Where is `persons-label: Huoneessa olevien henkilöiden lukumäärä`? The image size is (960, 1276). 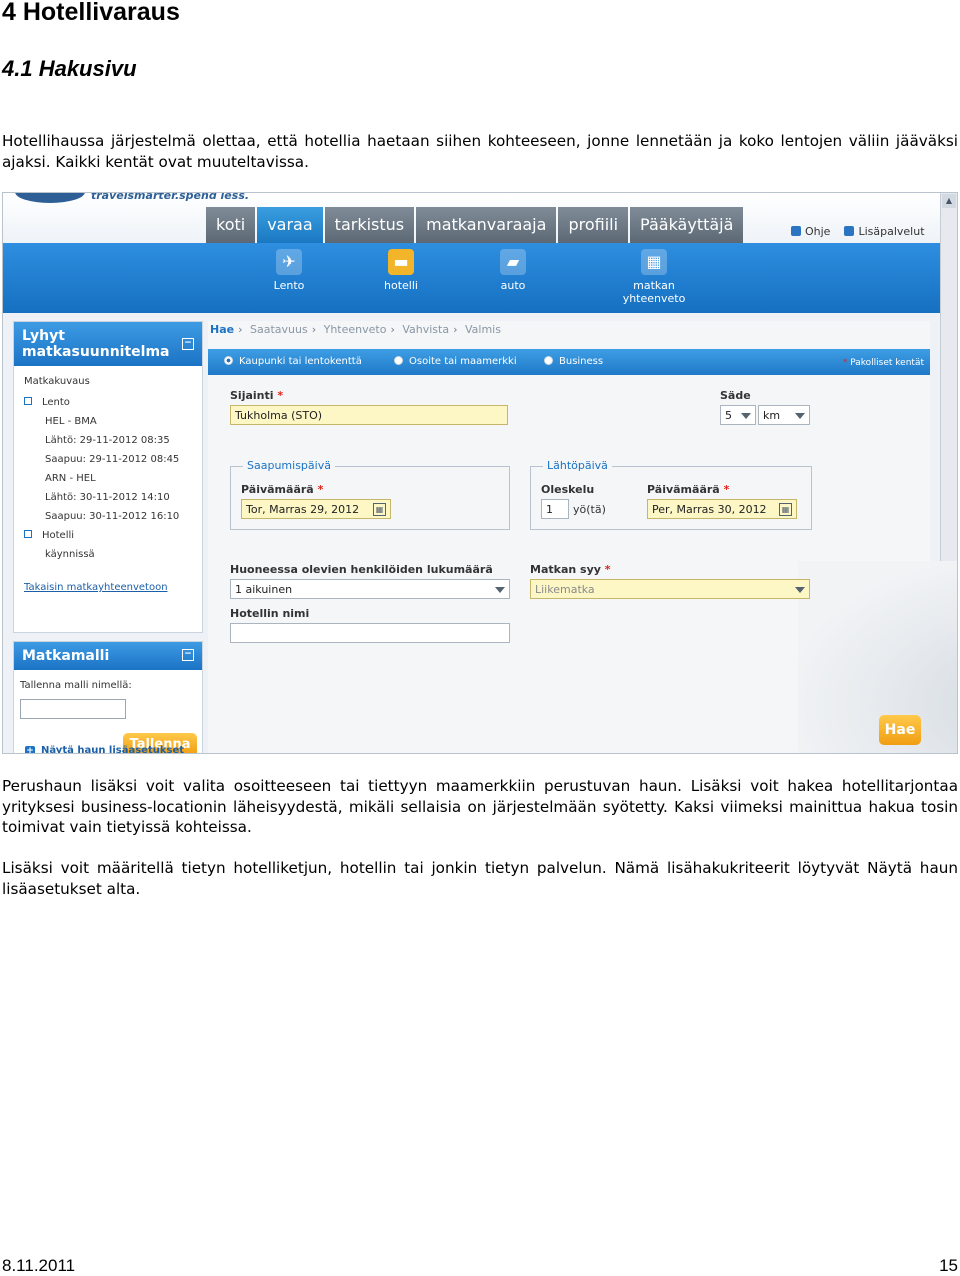
persons-label: Huoneessa olevien henkilöiden lukumäärä is located at coordinates (361, 569).